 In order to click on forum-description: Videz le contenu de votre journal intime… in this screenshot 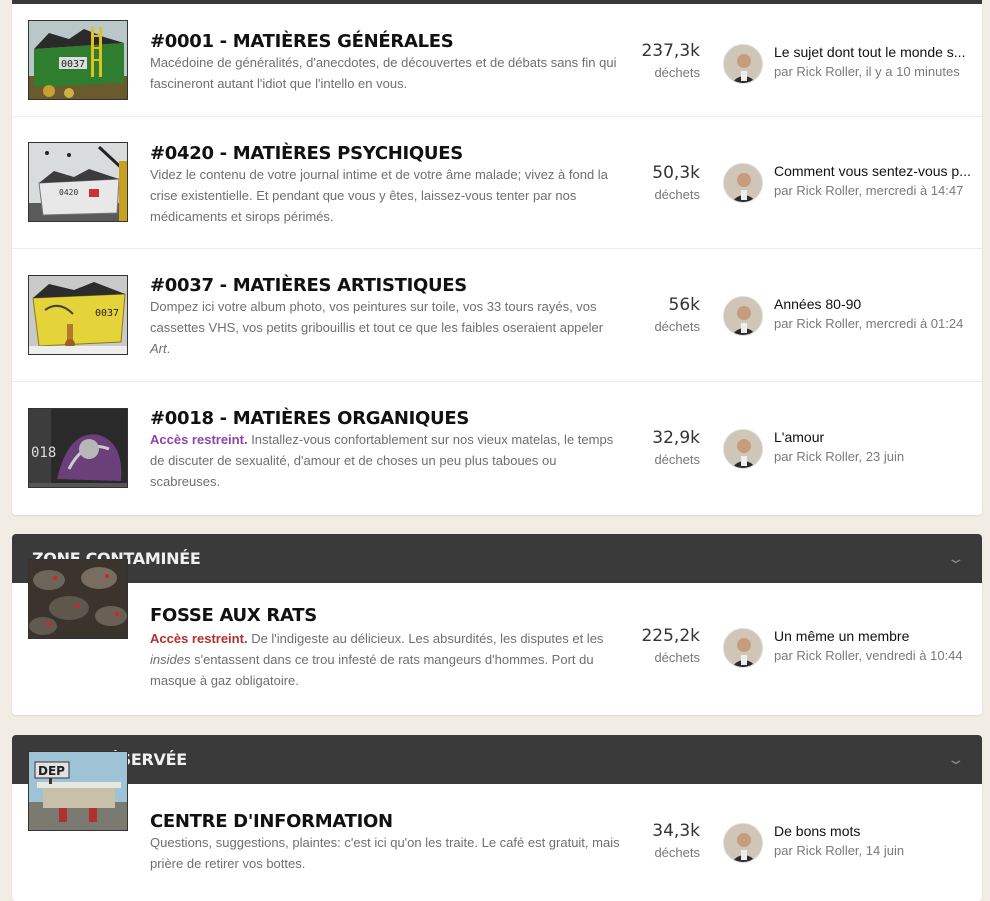, I will do `click(385, 195)`.